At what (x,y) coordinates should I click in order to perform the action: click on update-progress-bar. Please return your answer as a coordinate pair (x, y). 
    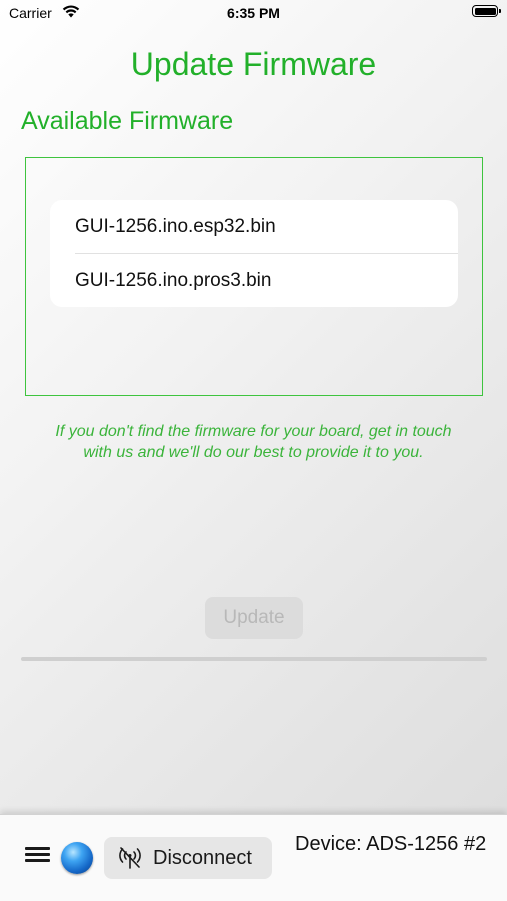
    Looking at the image, I should click on (254, 659).